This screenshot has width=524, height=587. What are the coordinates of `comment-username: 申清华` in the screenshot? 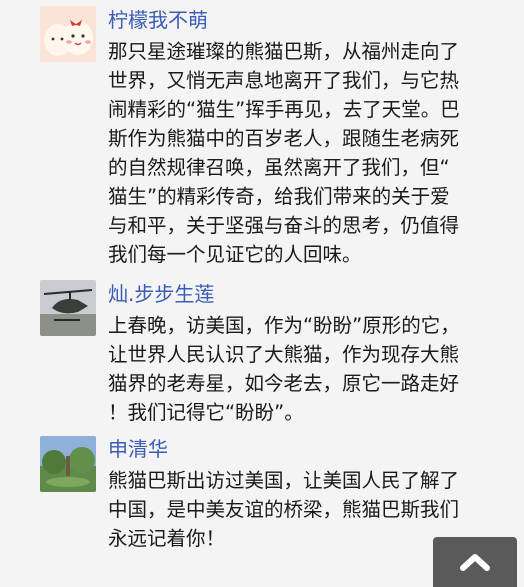 It's located at (138, 449).